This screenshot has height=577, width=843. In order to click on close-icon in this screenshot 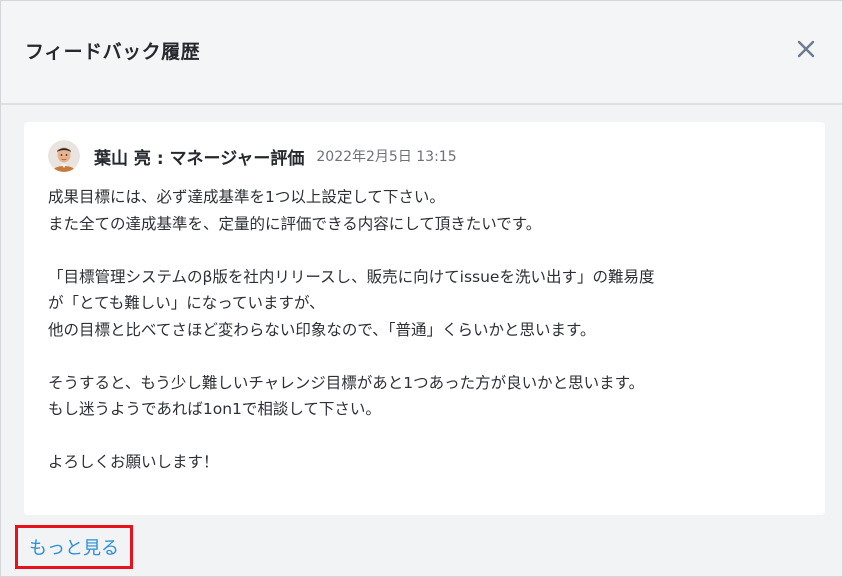, I will do `click(806, 49)`.